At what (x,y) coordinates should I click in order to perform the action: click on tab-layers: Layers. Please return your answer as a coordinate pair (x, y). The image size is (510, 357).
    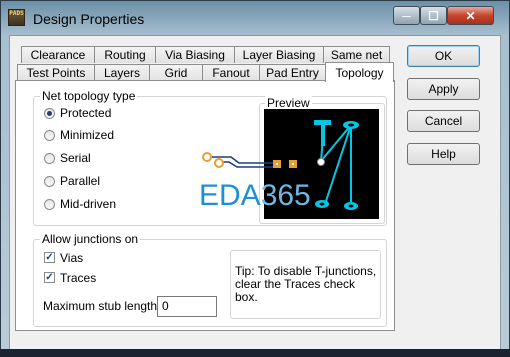
    Looking at the image, I should click on (122, 72).